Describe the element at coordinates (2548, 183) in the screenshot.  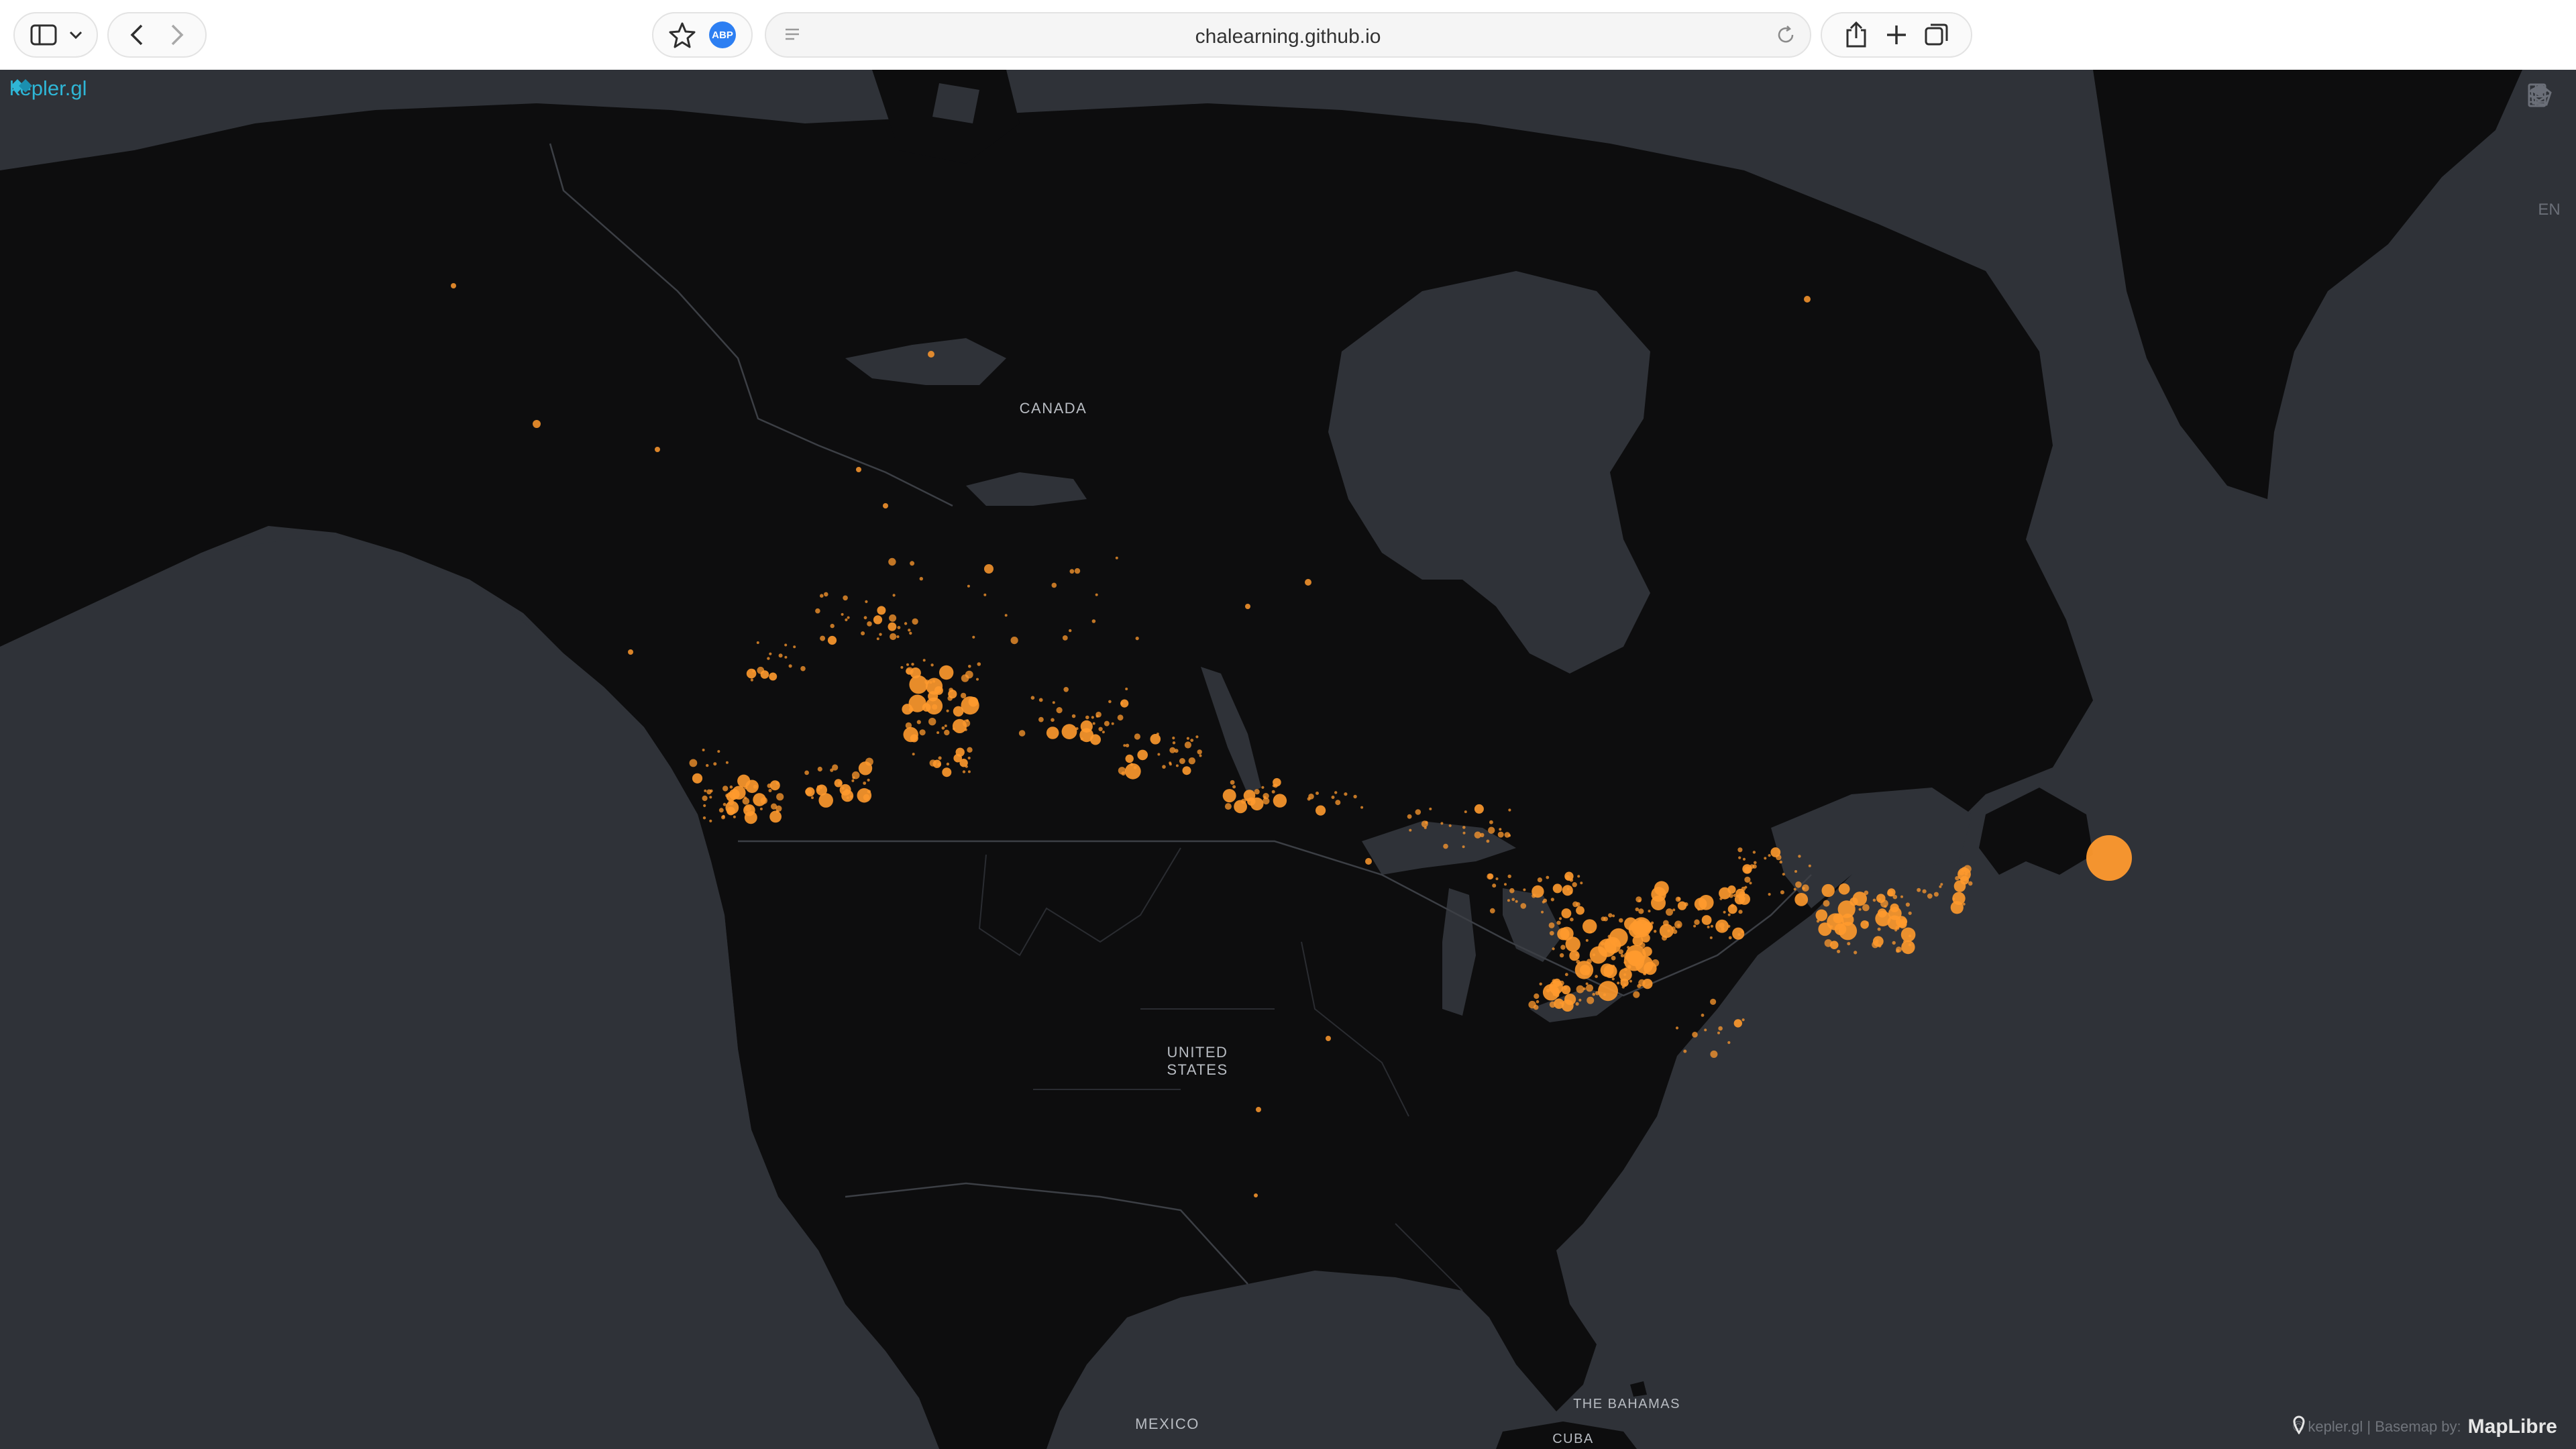
I see `data-table-icon` at that location.